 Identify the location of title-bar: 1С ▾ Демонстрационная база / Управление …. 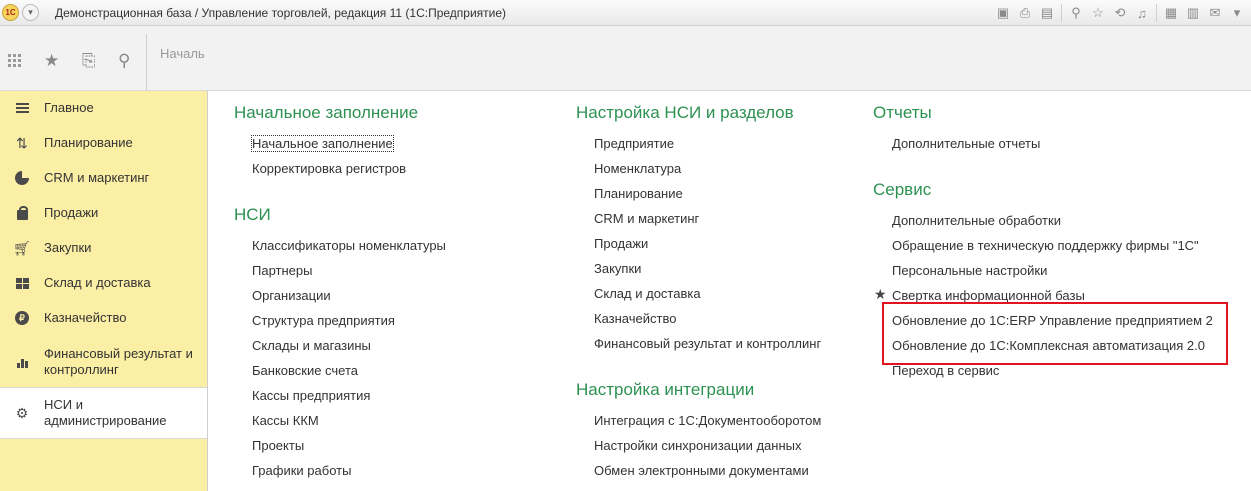
(625, 13).